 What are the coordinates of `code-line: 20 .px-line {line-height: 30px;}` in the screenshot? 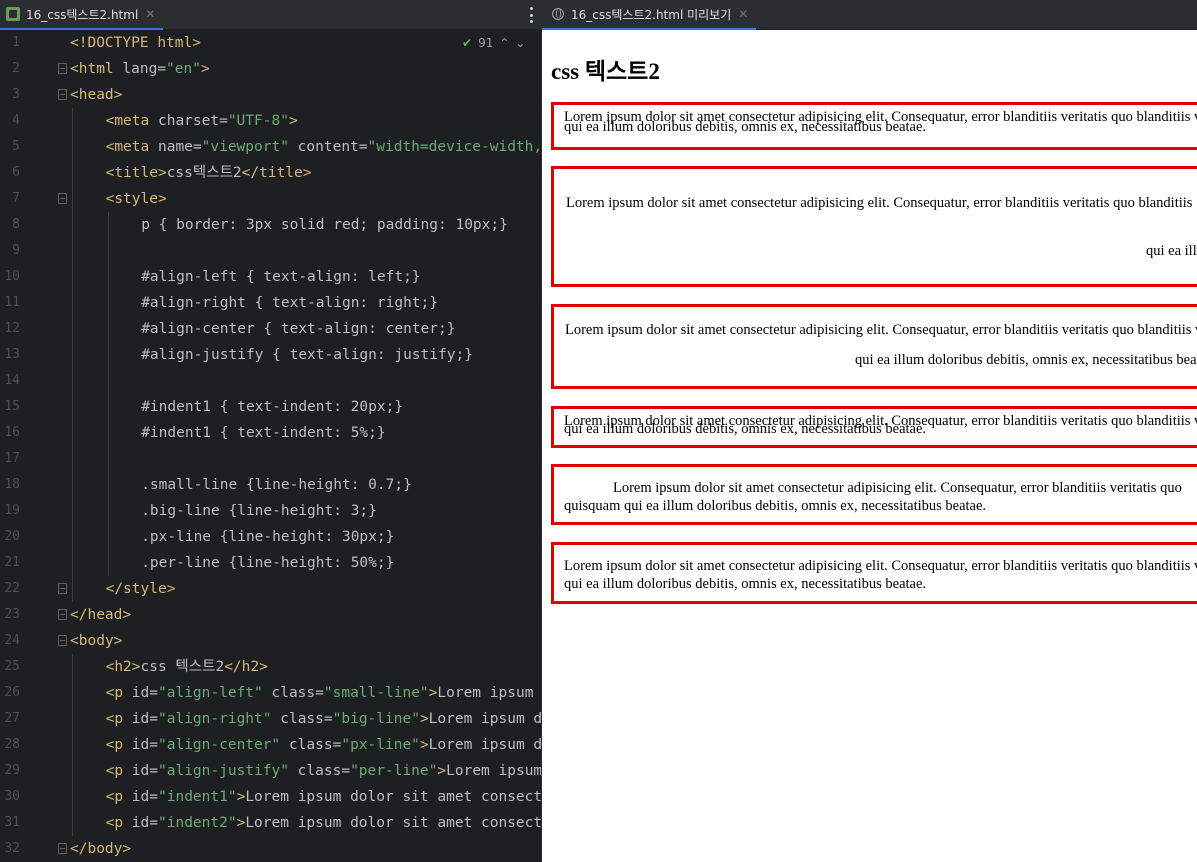 It's located at (270, 537).